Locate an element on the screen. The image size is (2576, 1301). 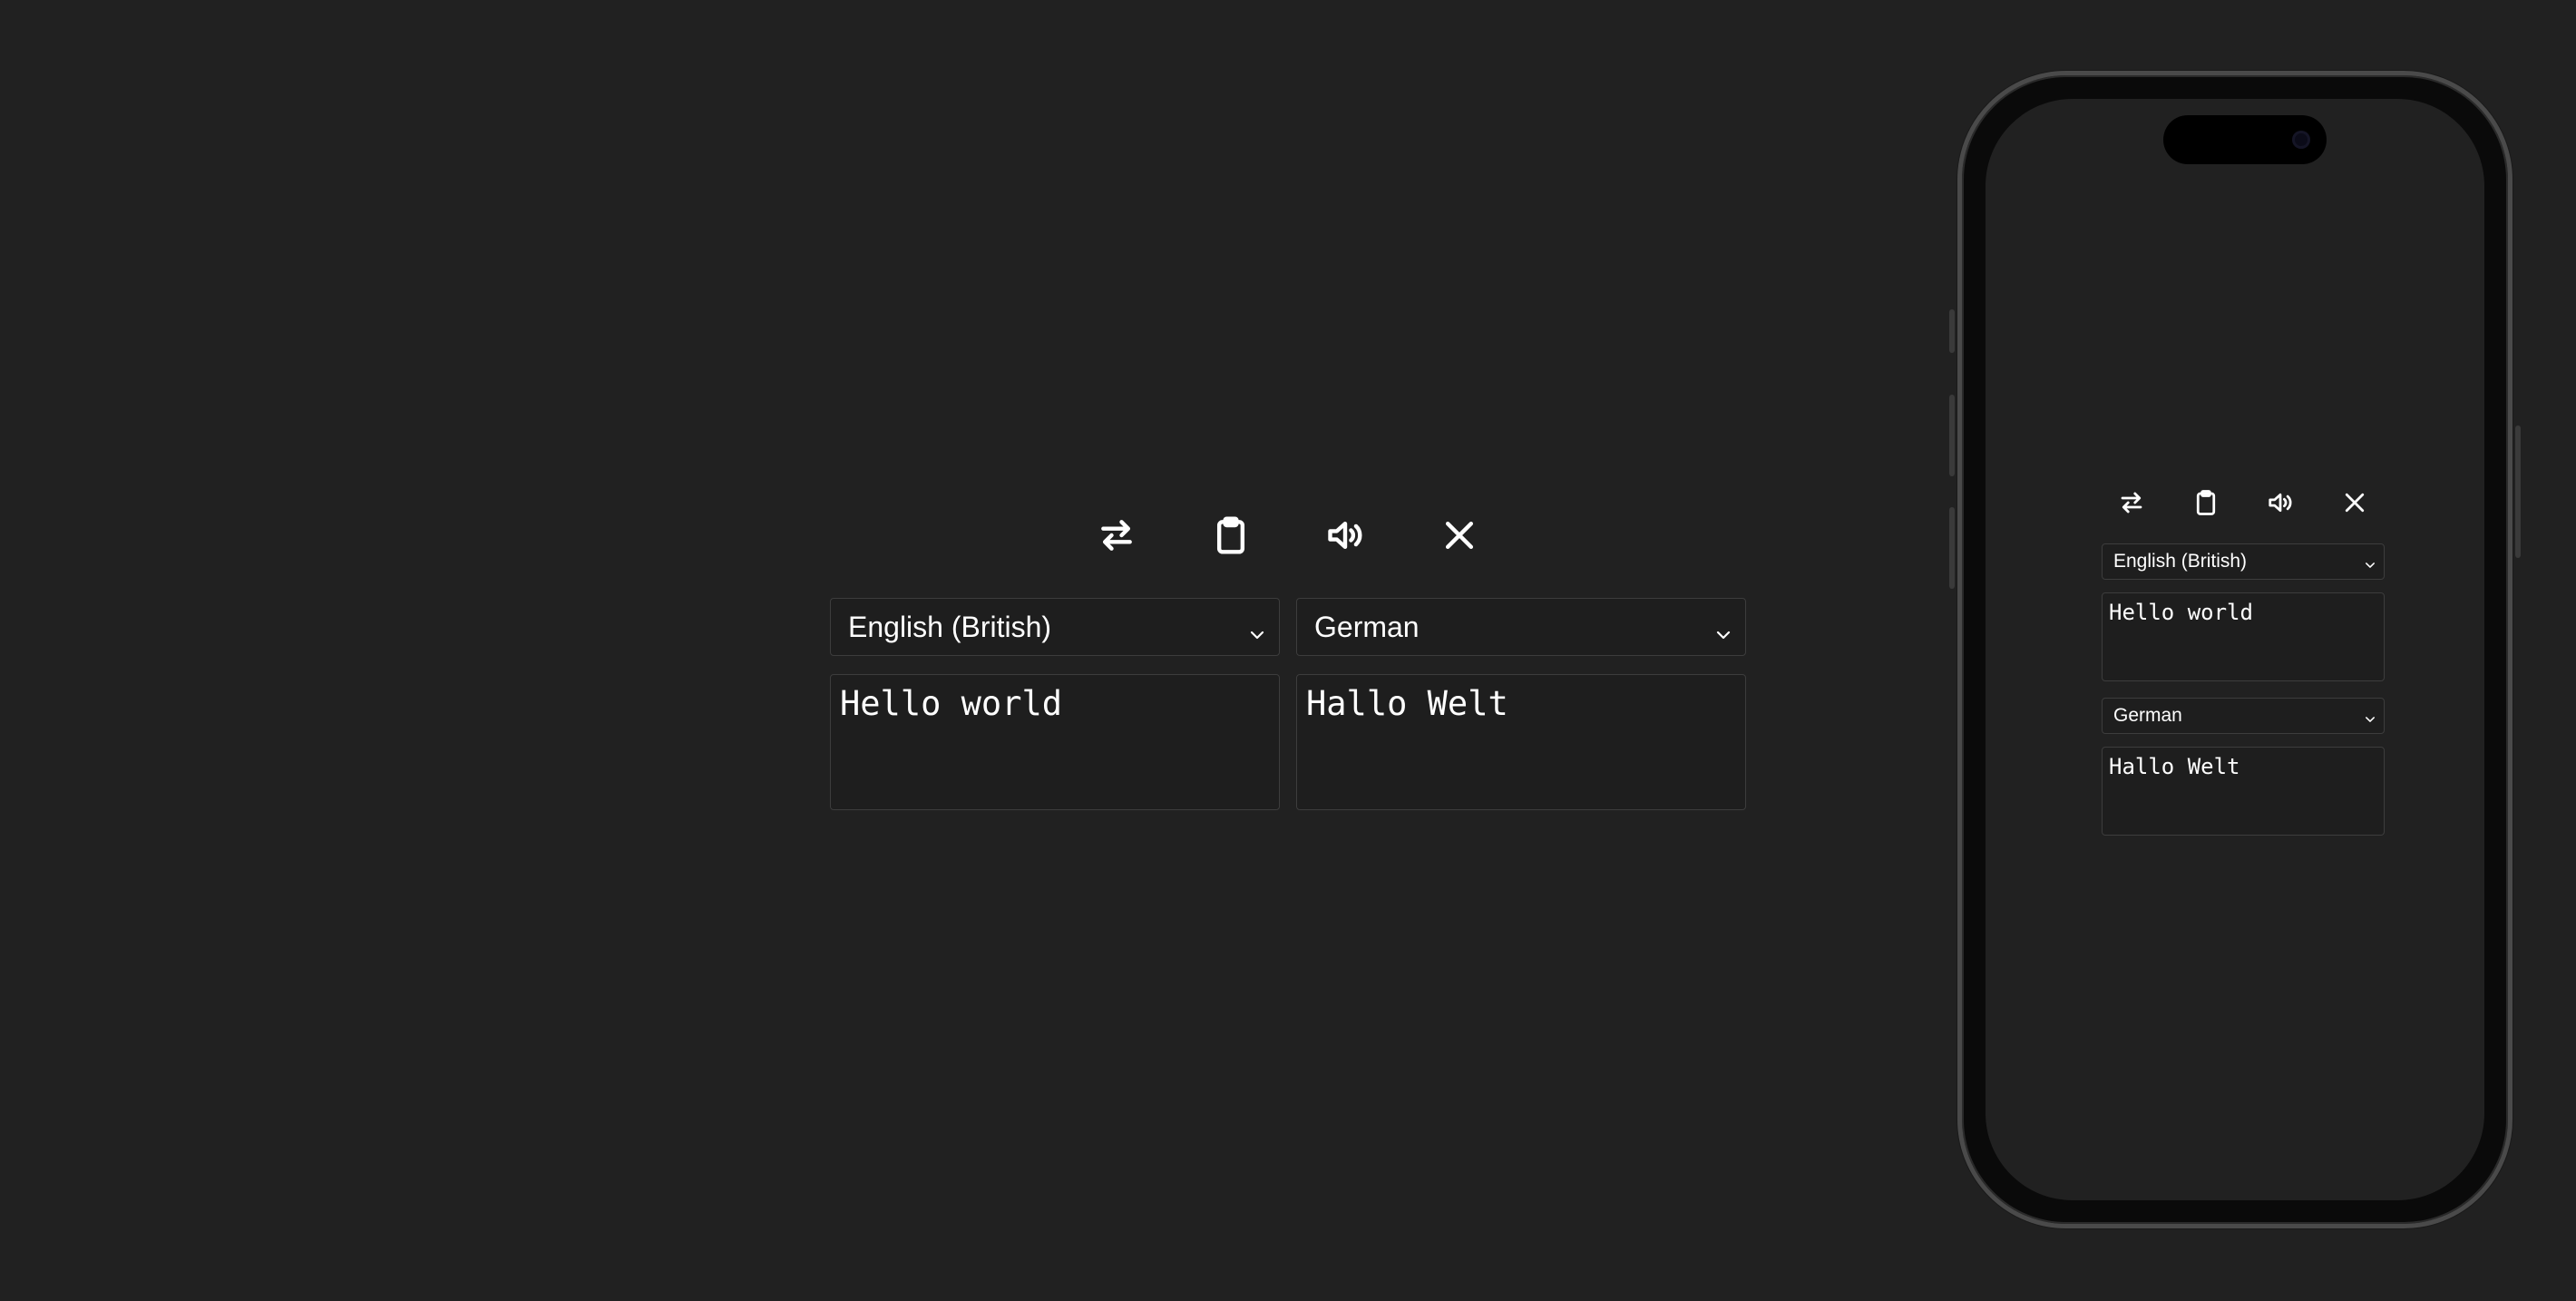
mobile-speak-button is located at coordinates (2280, 502).